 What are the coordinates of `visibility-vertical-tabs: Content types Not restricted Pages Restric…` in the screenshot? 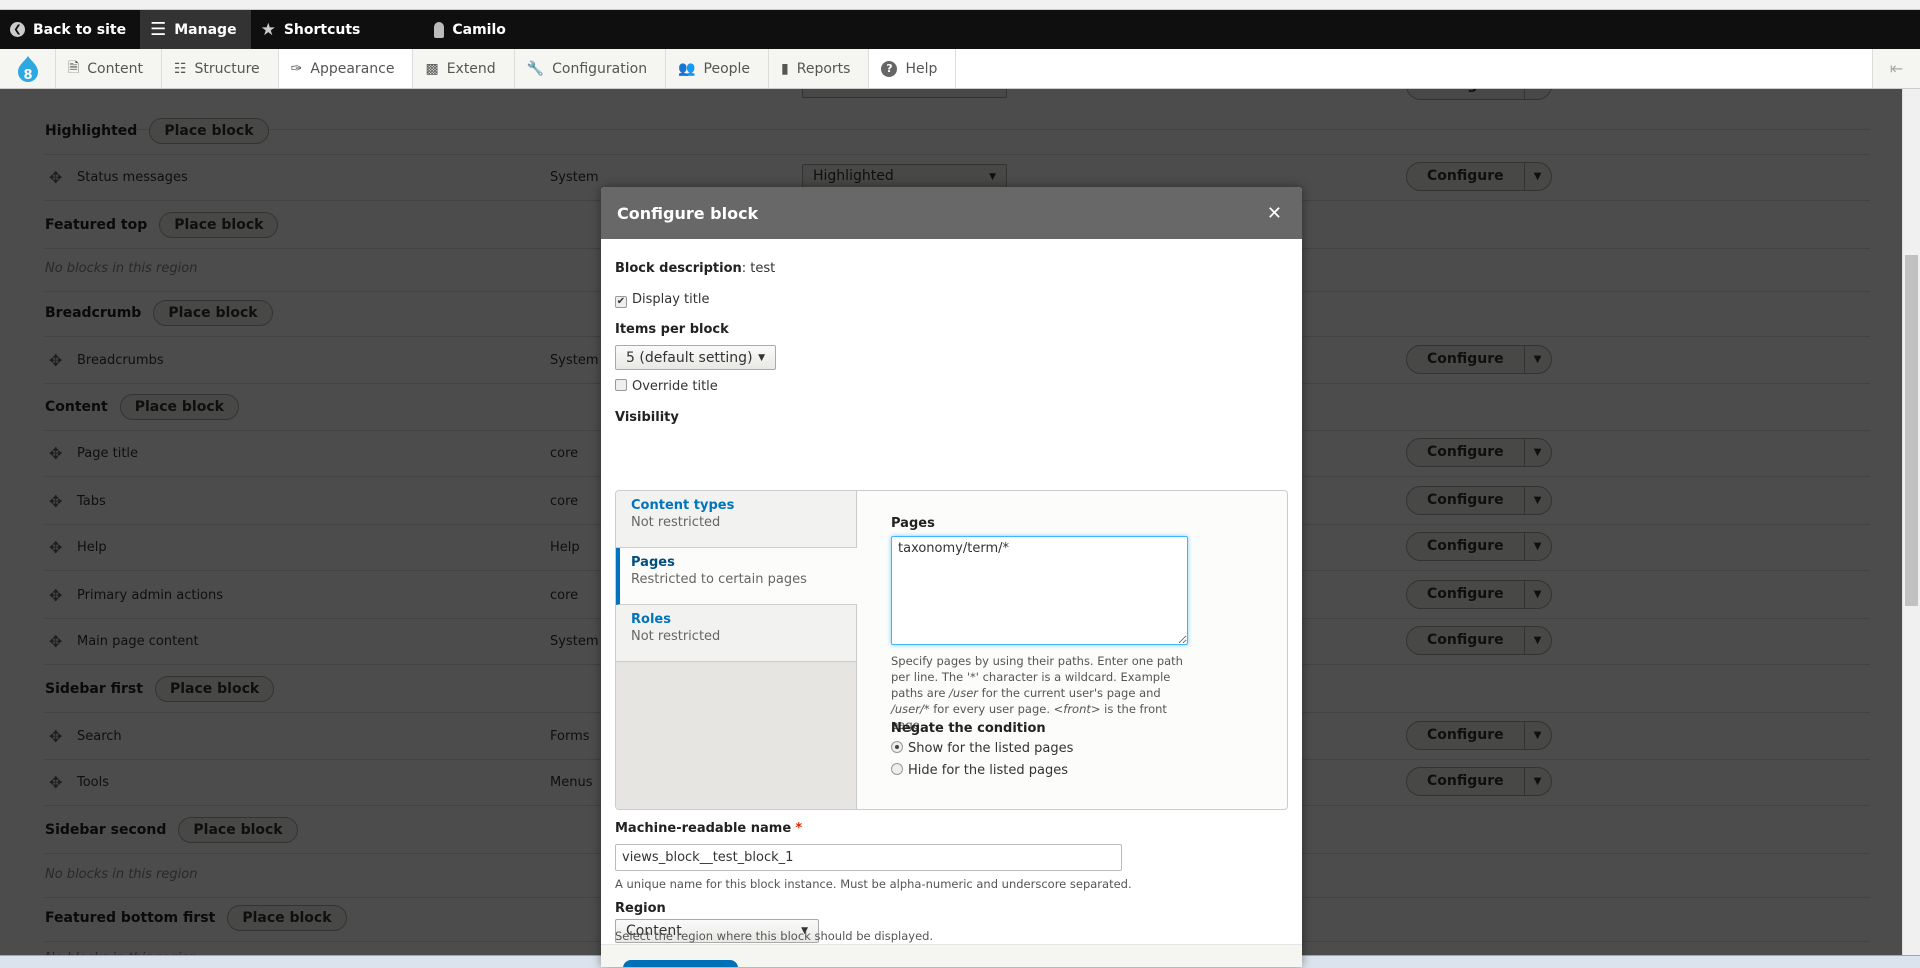 It's located at (951, 650).